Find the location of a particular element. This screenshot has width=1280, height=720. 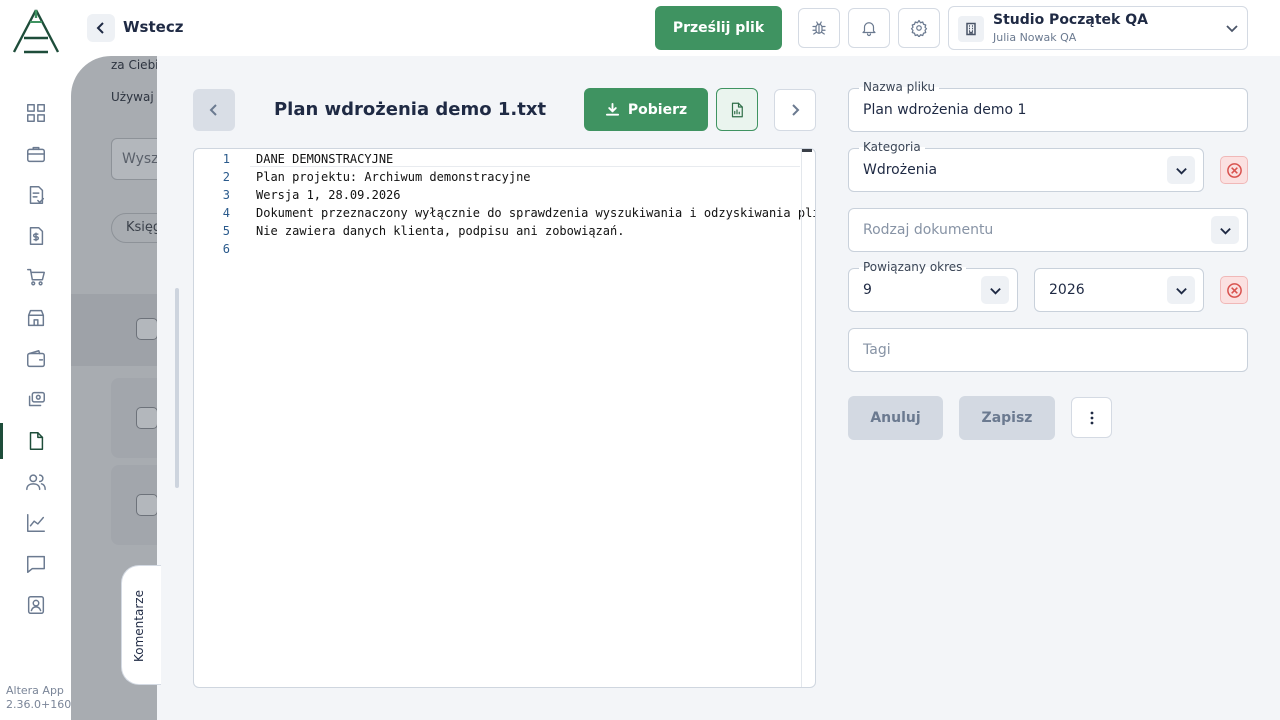

nav-payments is located at coordinates (35, 236).